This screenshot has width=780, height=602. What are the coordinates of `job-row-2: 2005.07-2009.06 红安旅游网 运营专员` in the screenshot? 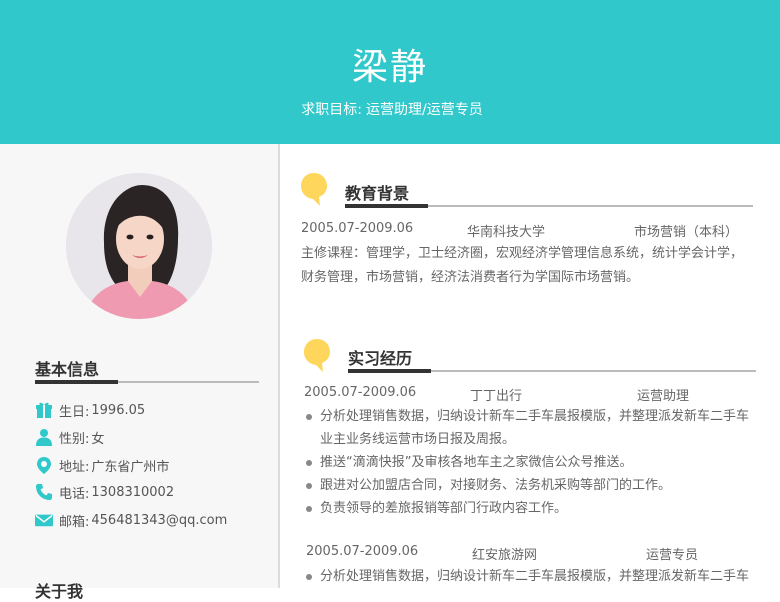 It's located at (536, 553).